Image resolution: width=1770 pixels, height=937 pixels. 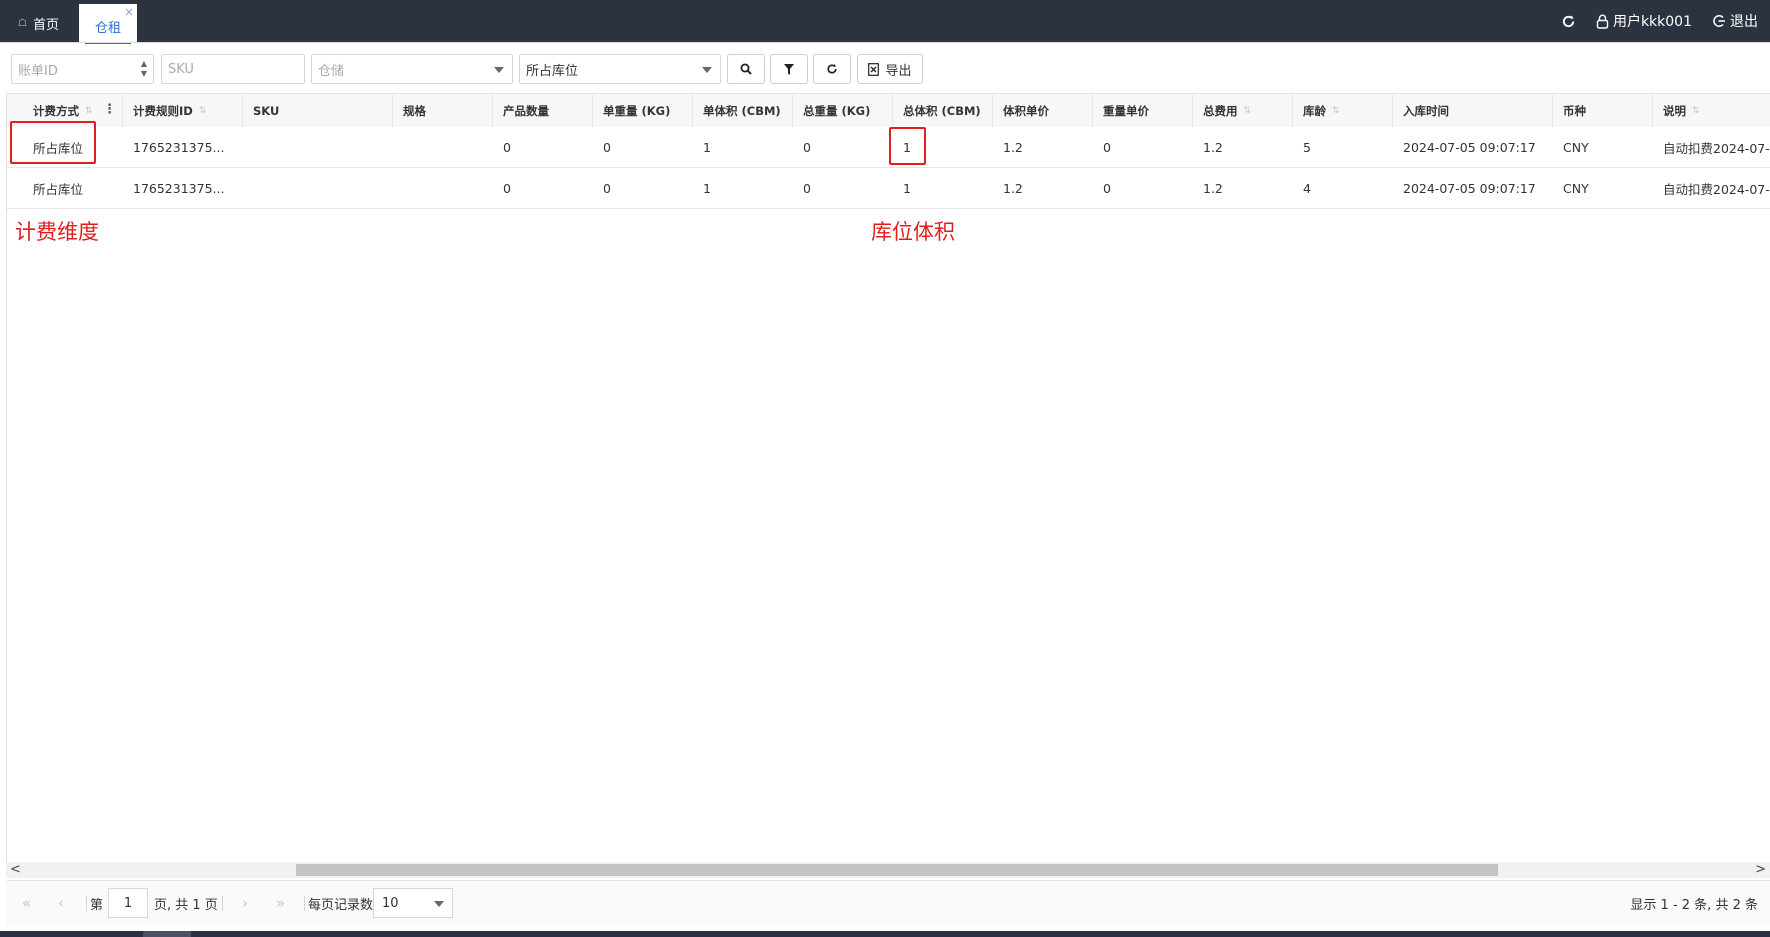 What do you see at coordinates (413, 903) in the screenshot?
I see `per-page-select: 10` at bounding box center [413, 903].